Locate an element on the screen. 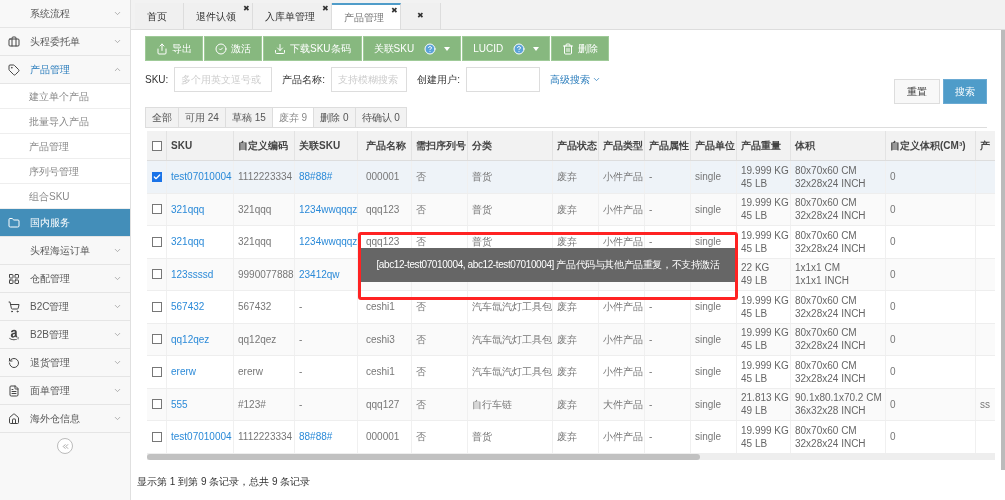  error-toast: [abc12-test07010004, abc12-test07010004] 产品代码与其他产品重复，不支持激活 is located at coordinates (548, 265).